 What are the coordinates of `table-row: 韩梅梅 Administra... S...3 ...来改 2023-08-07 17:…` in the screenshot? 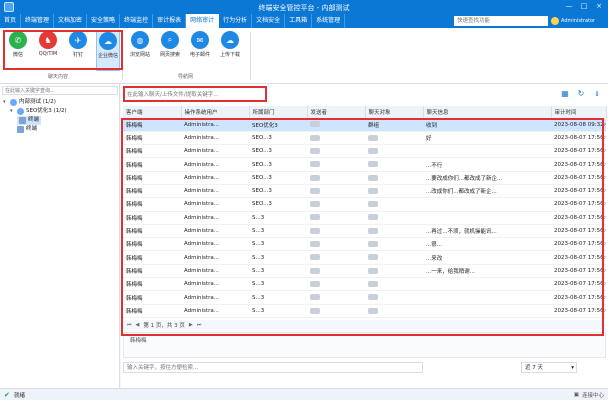 It's located at (364, 257).